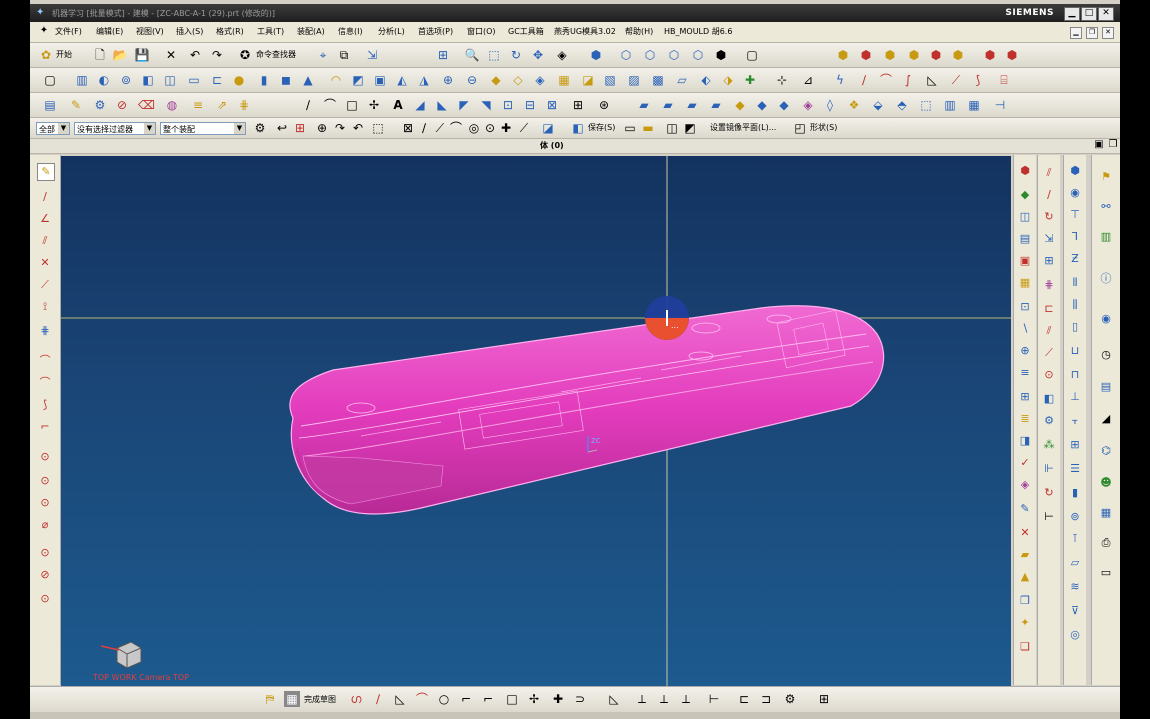 The image size is (1150, 719). I want to click on csys-icon: ⊹, so click(782, 80).